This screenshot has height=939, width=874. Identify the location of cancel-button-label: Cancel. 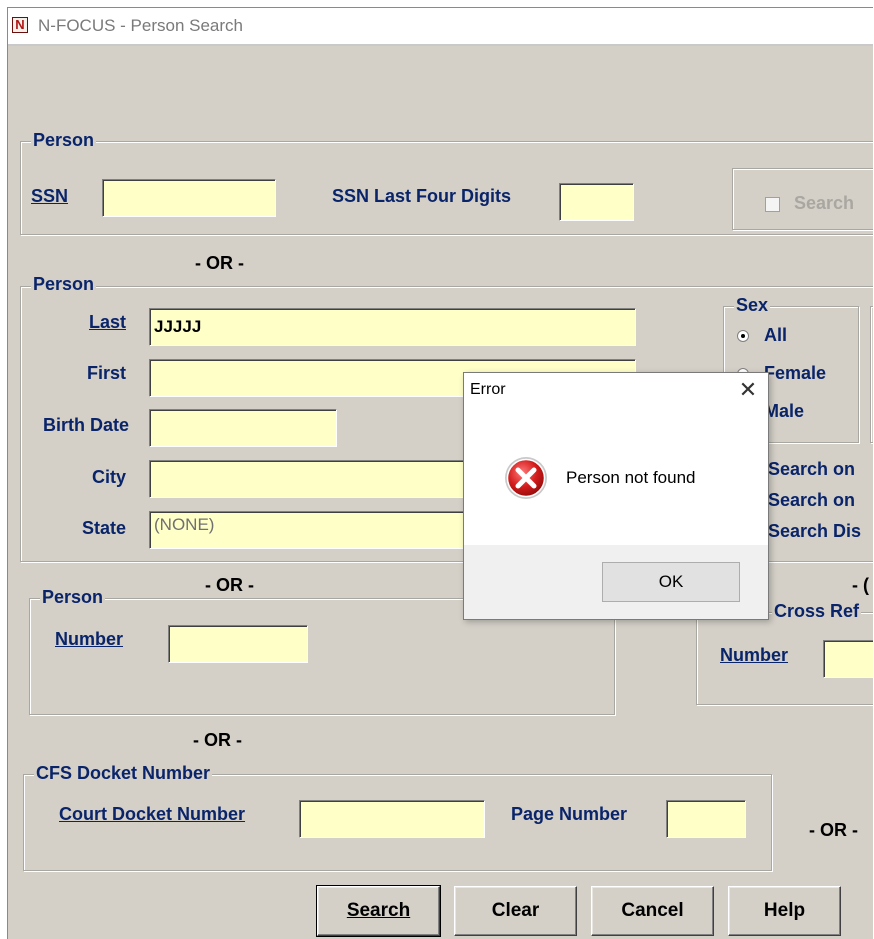
(652, 910).